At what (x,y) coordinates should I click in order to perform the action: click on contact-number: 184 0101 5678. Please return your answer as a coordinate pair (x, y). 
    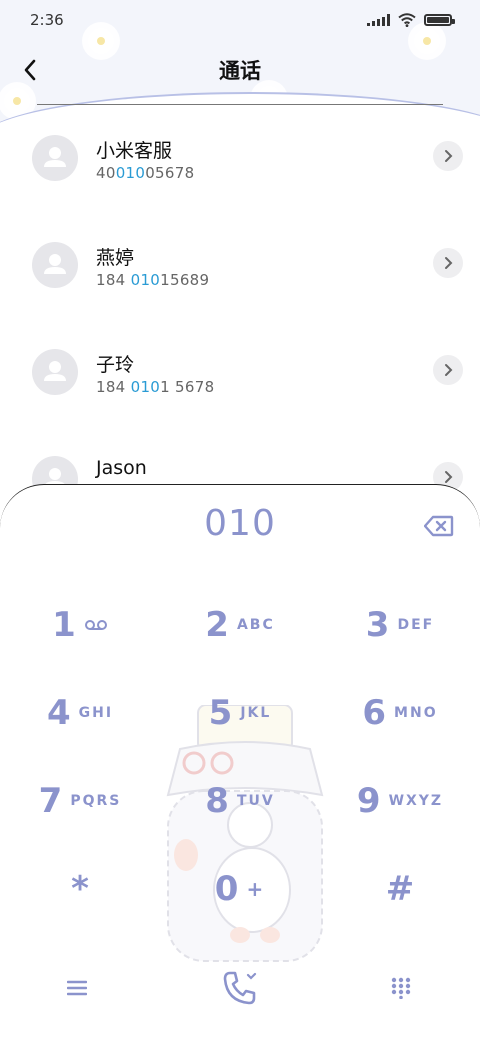
    Looking at the image, I should click on (155, 387).